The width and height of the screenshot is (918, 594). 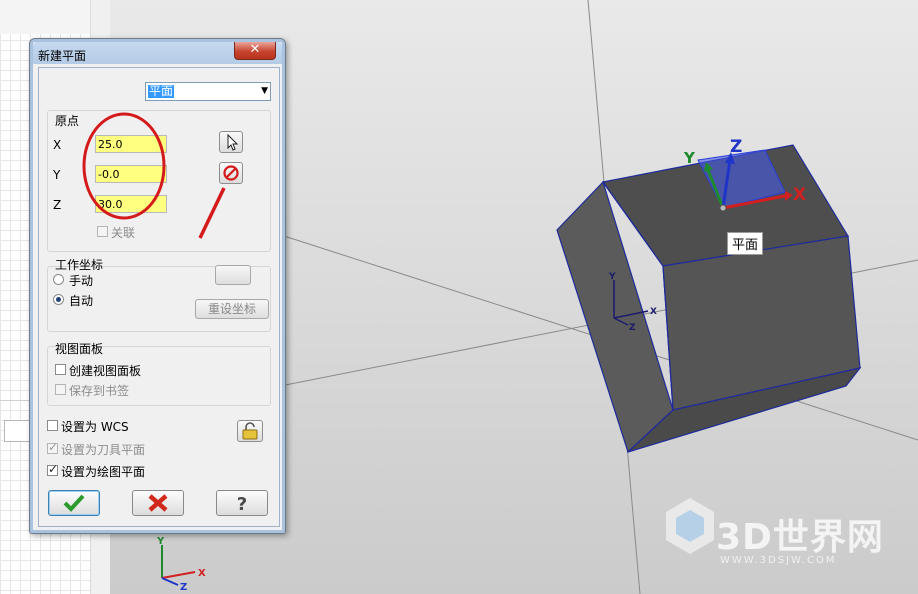 What do you see at coordinates (208, 91) in the screenshot?
I see `name-combobox: 平面 ▼` at bounding box center [208, 91].